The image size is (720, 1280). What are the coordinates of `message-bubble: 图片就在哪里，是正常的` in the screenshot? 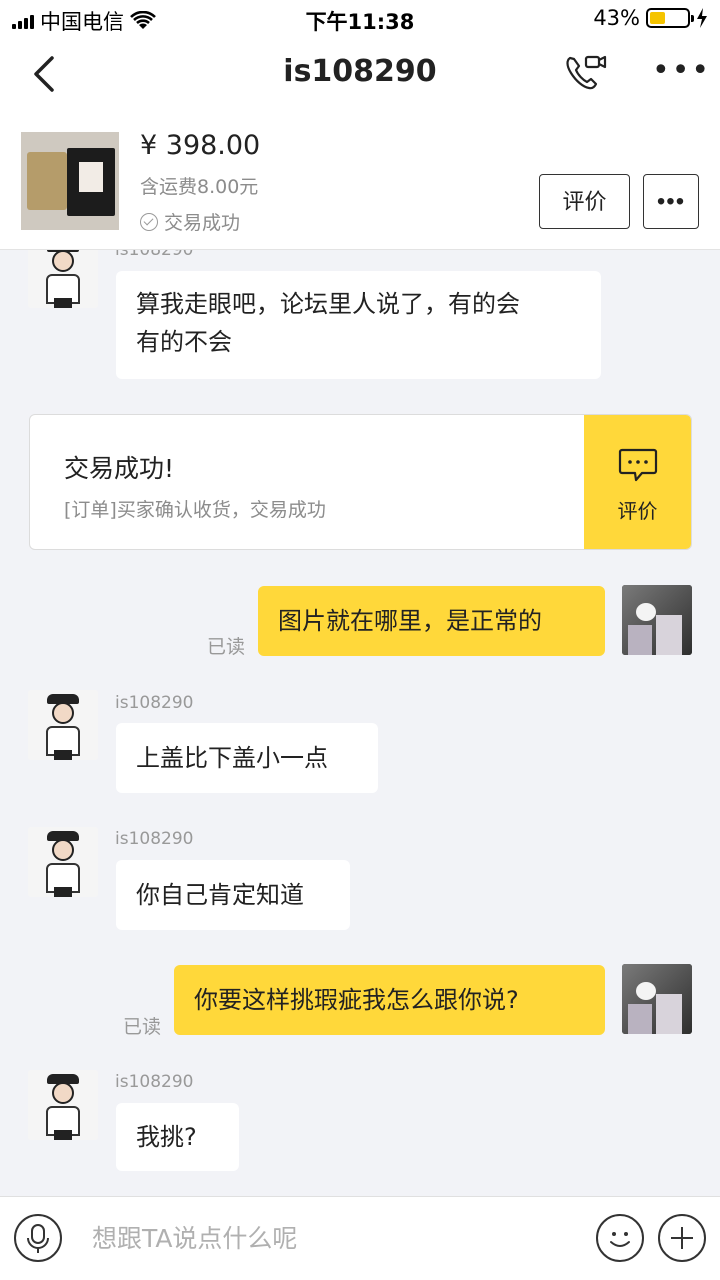 It's located at (431, 621).